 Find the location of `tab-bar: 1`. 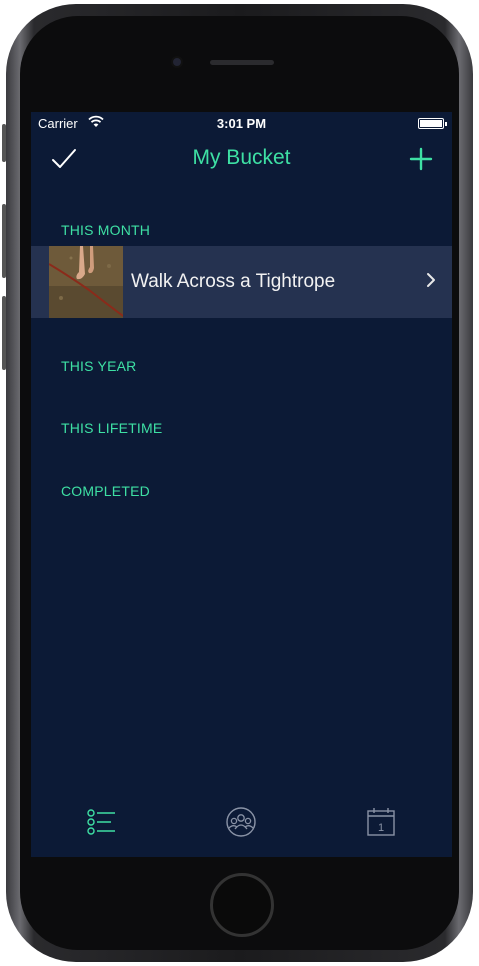

tab-bar: 1 is located at coordinates (241, 824).